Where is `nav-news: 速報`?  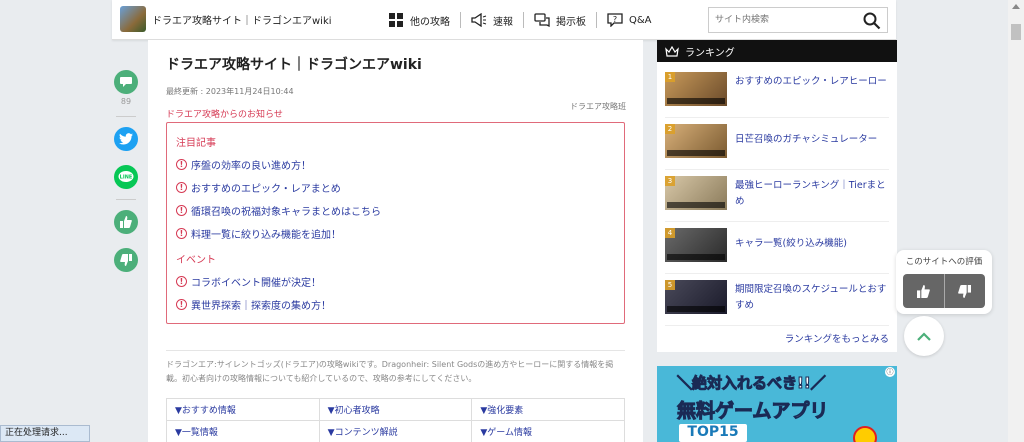 nav-news: 速報 is located at coordinates (492, 20).